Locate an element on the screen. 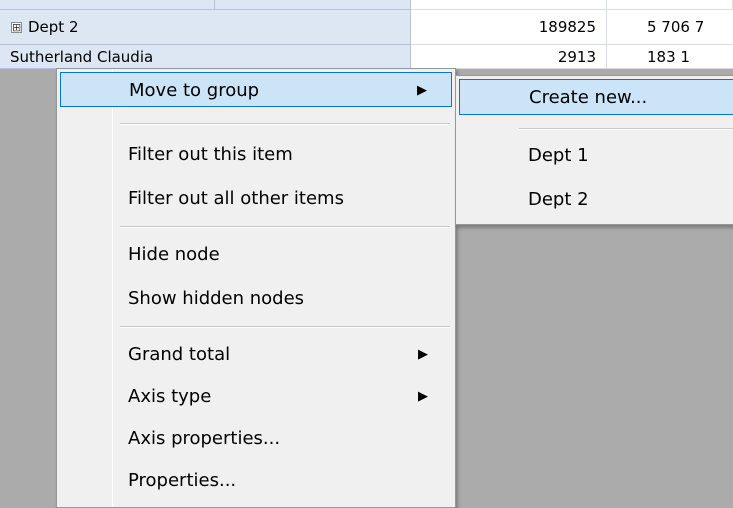 The width and height of the screenshot is (733, 508). menu-item-label: Hide node is located at coordinates (174, 254).